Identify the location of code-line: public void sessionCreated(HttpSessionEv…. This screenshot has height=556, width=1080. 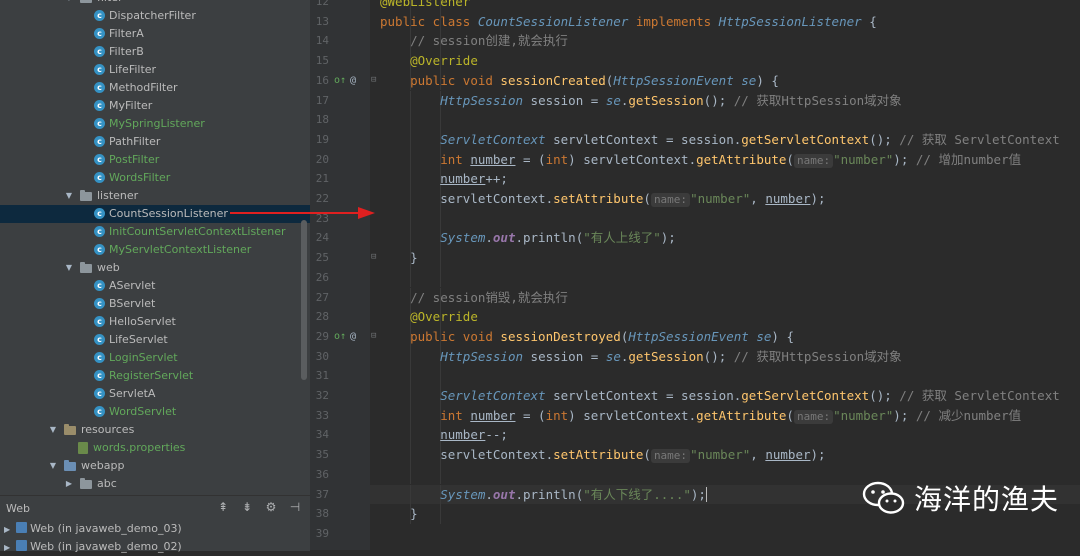
(725, 80).